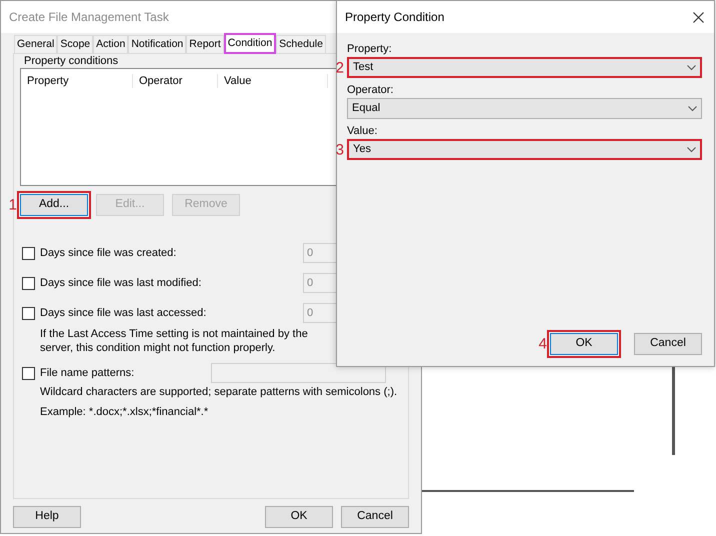 This screenshot has width=716, height=536. I want to click on step-number: 1, so click(12, 205).